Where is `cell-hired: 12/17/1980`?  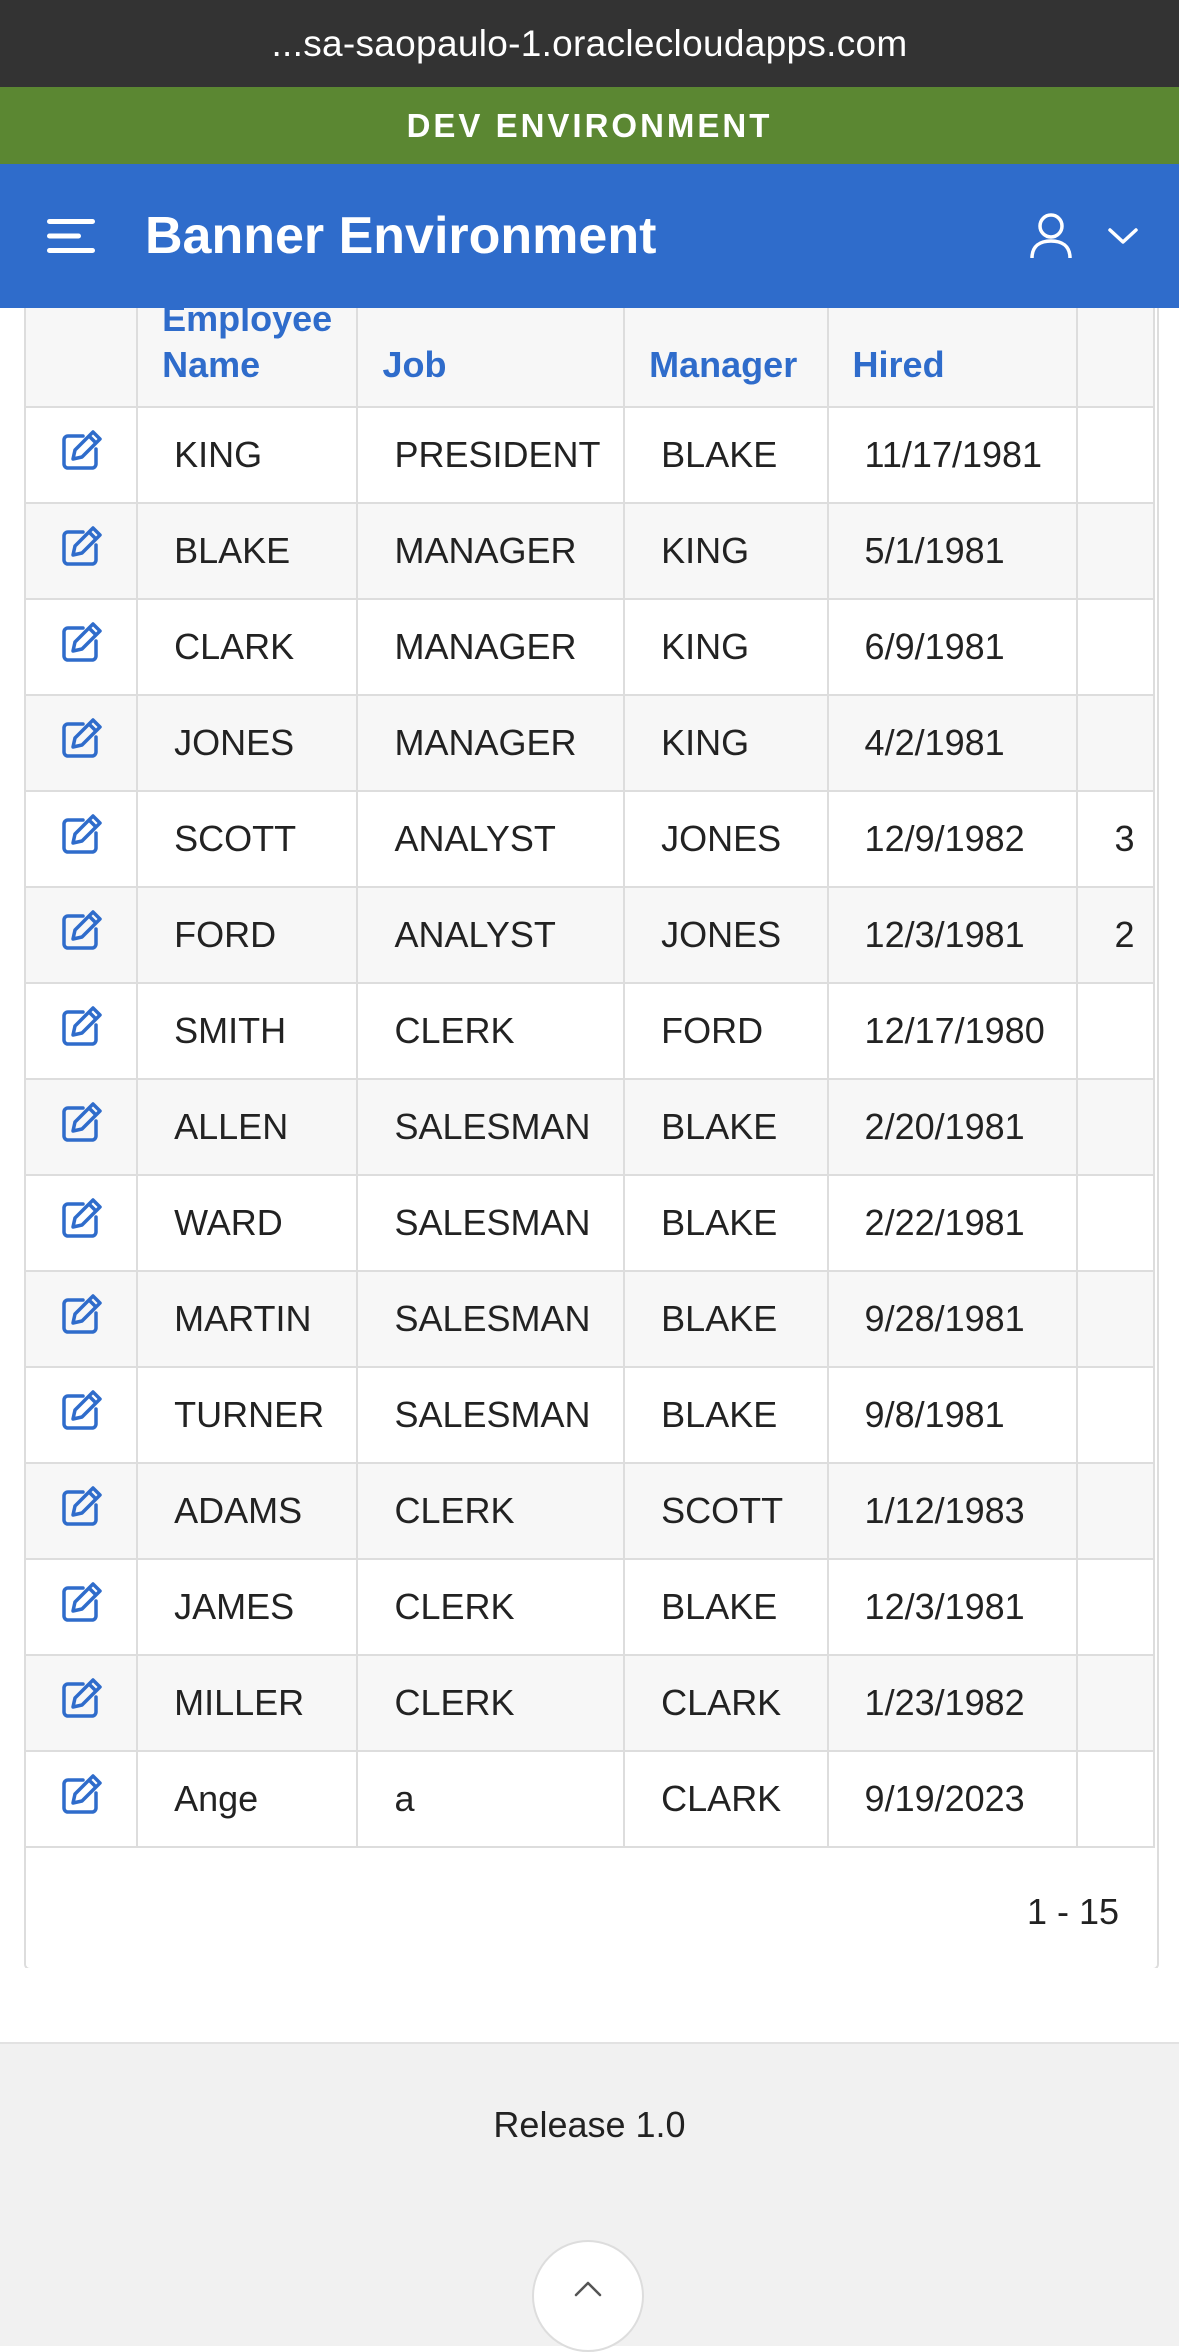
cell-hired: 12/17/1980 is located at coordinates (952, 1031).